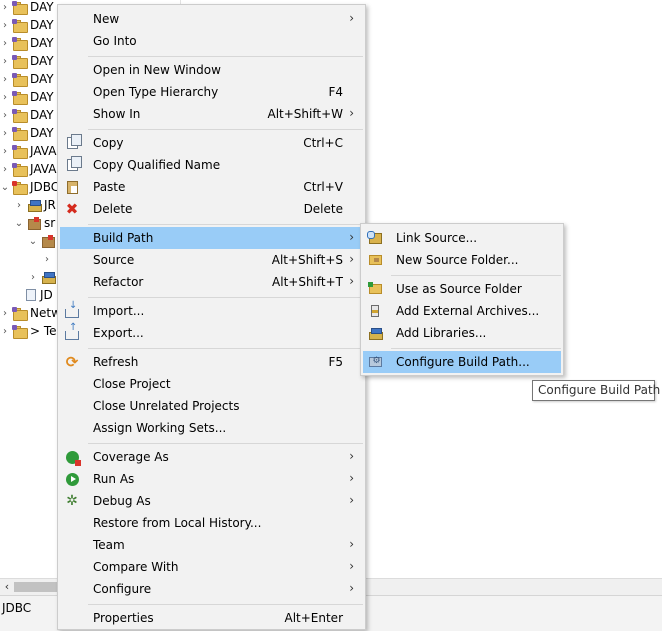 Image resolution: width=662 pixels, height=631 pixels. Describe the element at coordinates (157, 70) in the screenshot. I see `menu-item-label: Open in New Window` at that location.